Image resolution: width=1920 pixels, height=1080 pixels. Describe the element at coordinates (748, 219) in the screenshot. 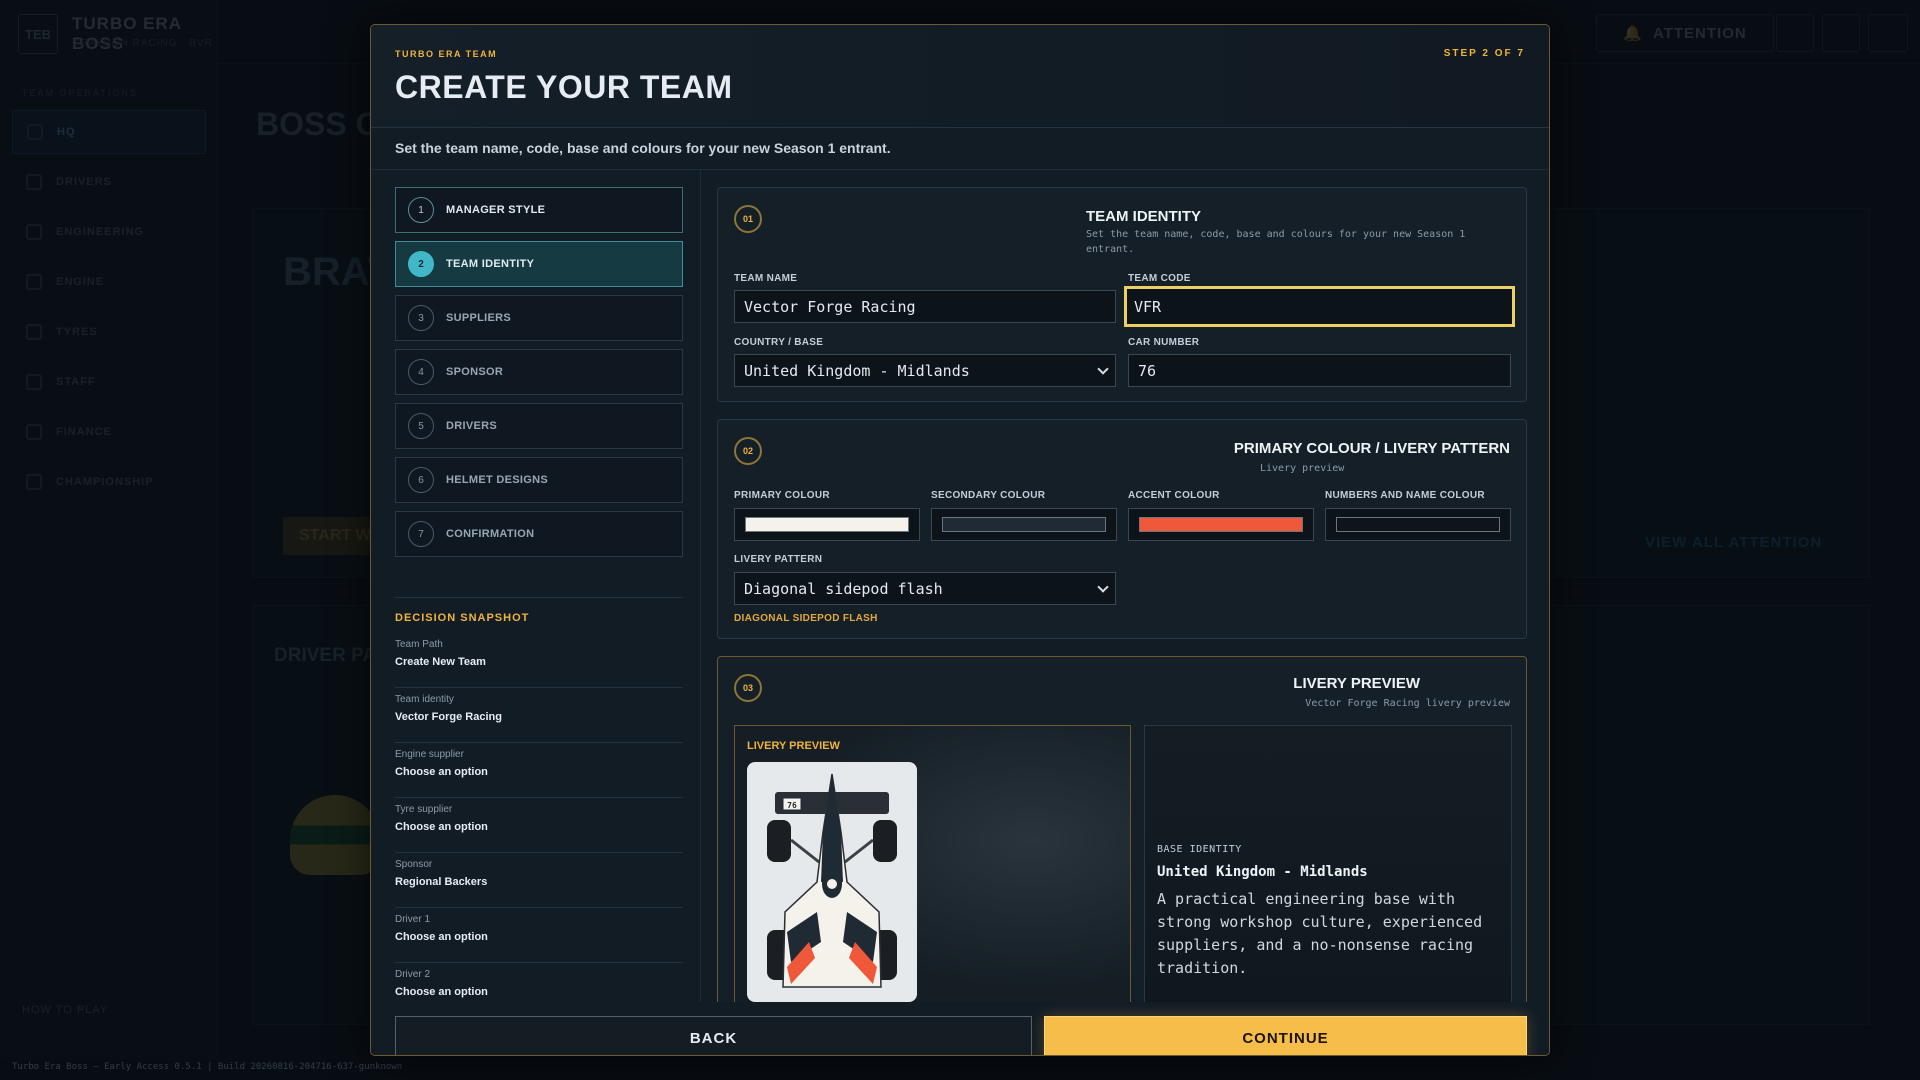

I see `section-badge: 01` at that location.